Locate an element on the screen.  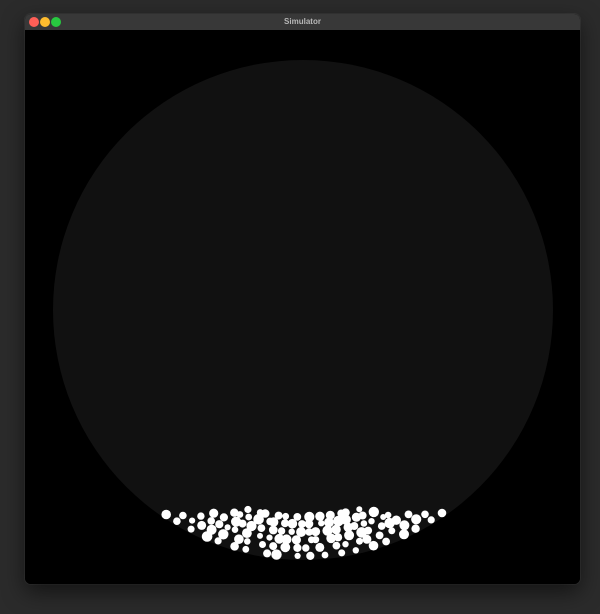
title-bar: Simulator is located at coordinates (302, 22).